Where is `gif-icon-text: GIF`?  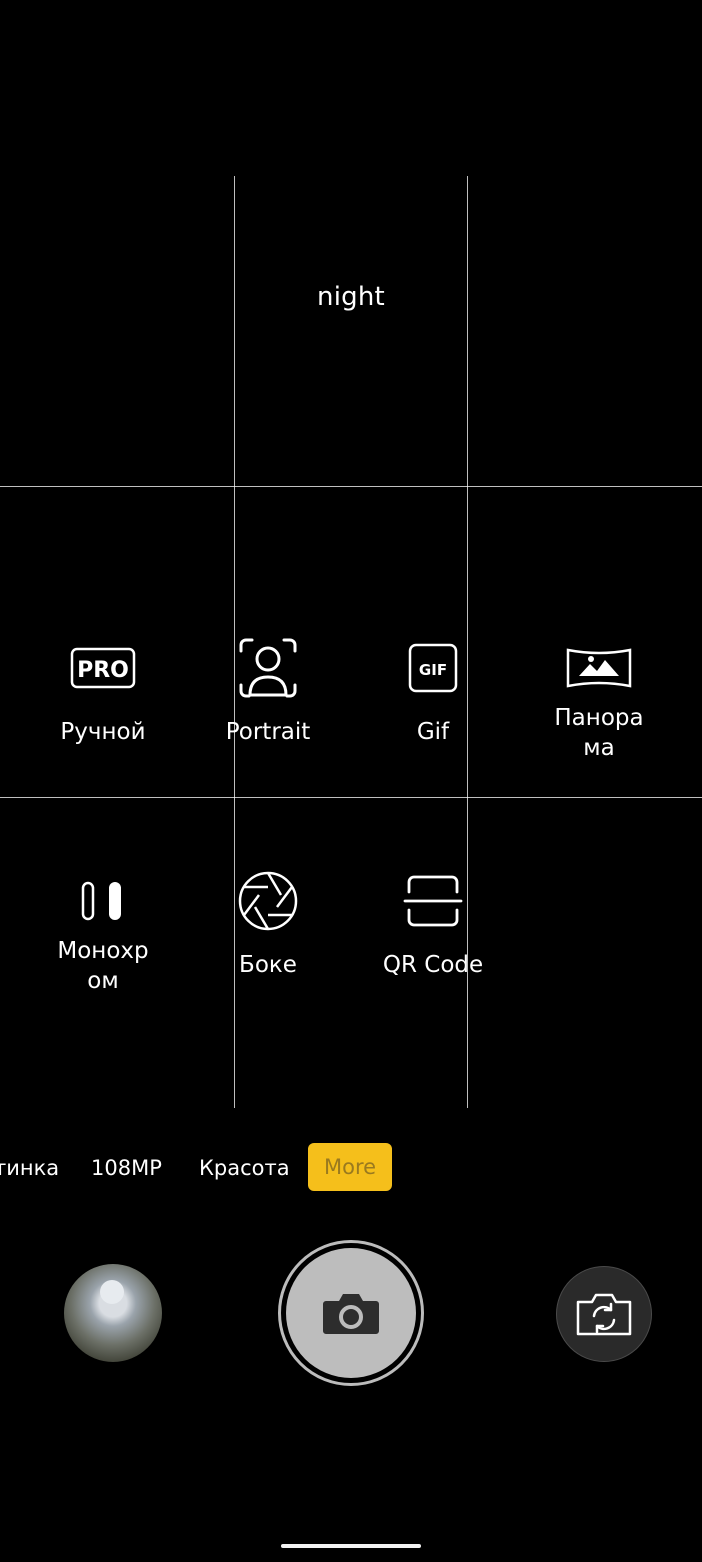
gif-icon-text: GIF is located at coordinates (433, 670).